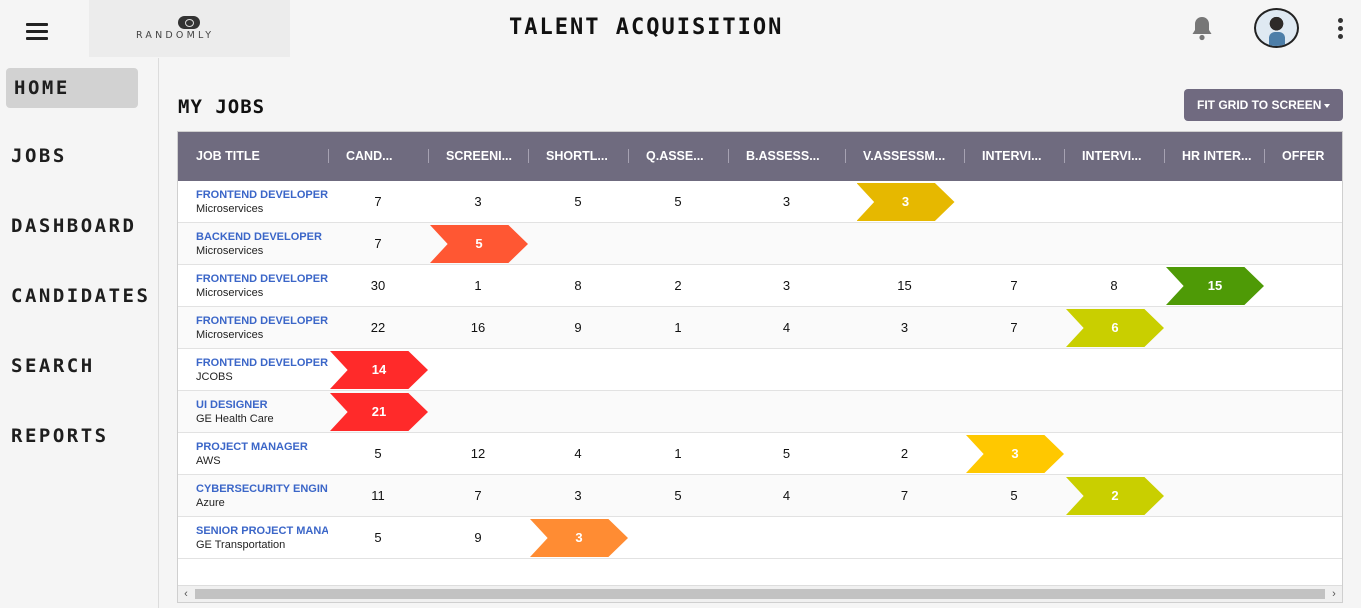  I want to click on job-title-link: BACKEND DEVELOPER, so click(262, 237).